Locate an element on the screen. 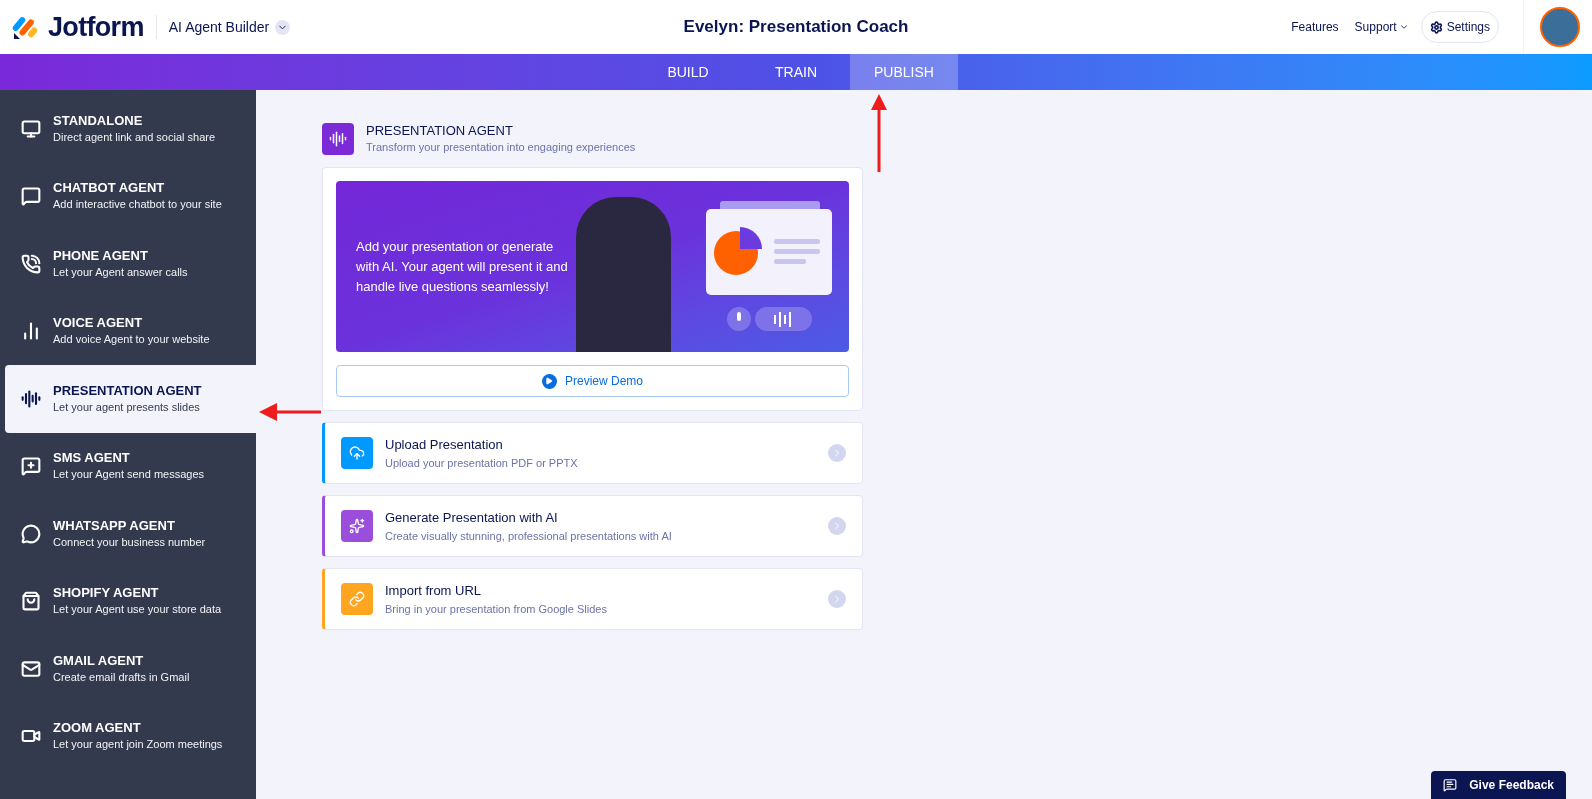  option-card: Upload Presentation Upload your presentation PDF or PPTX is located at coordinates (592, 453).